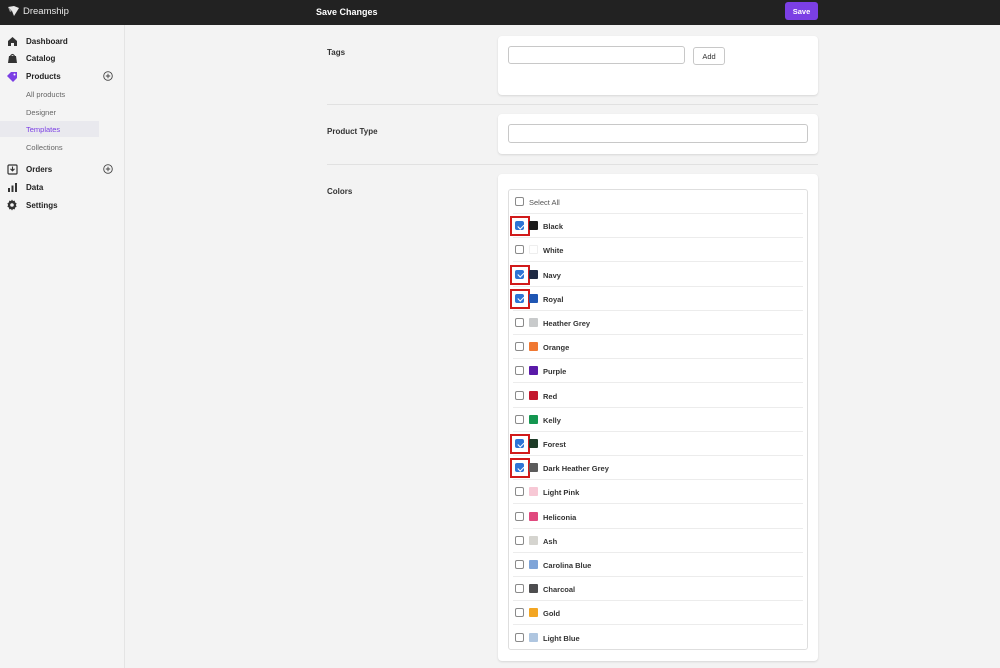 The image size is (1000, 668). What do you see at coordinates (658, 275) in the screenshot?
I see `color-option-row: Navy` at bounding box center [658, 275].